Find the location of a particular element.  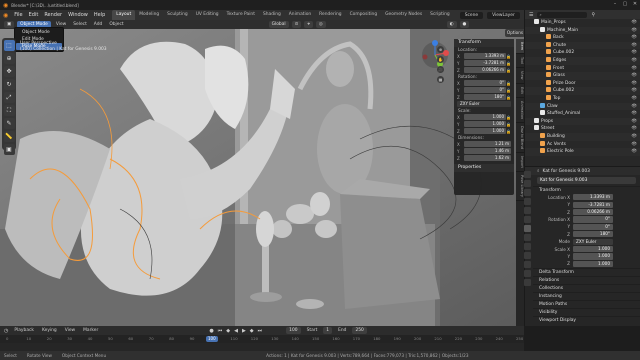

pivot-icon: ⊙ is located at coordinates (296, 24).